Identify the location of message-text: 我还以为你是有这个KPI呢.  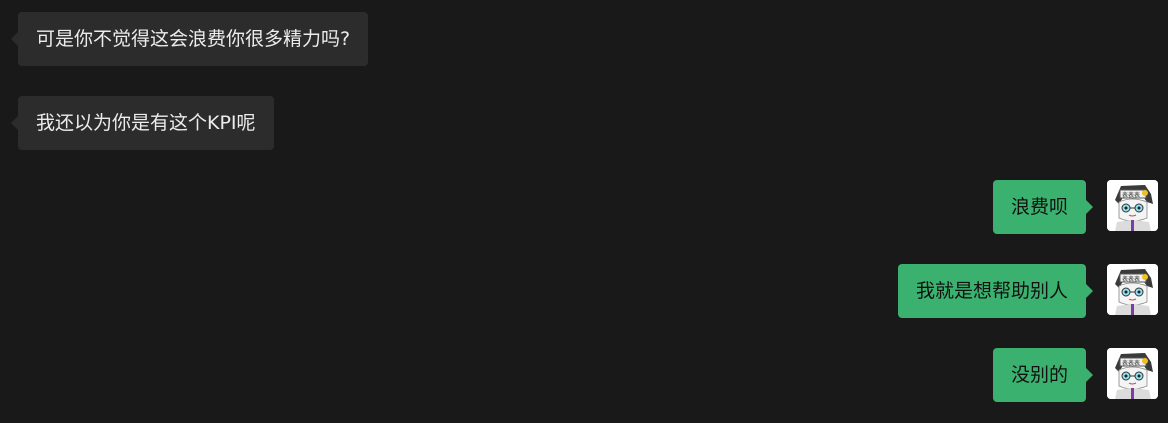
(146, 123).